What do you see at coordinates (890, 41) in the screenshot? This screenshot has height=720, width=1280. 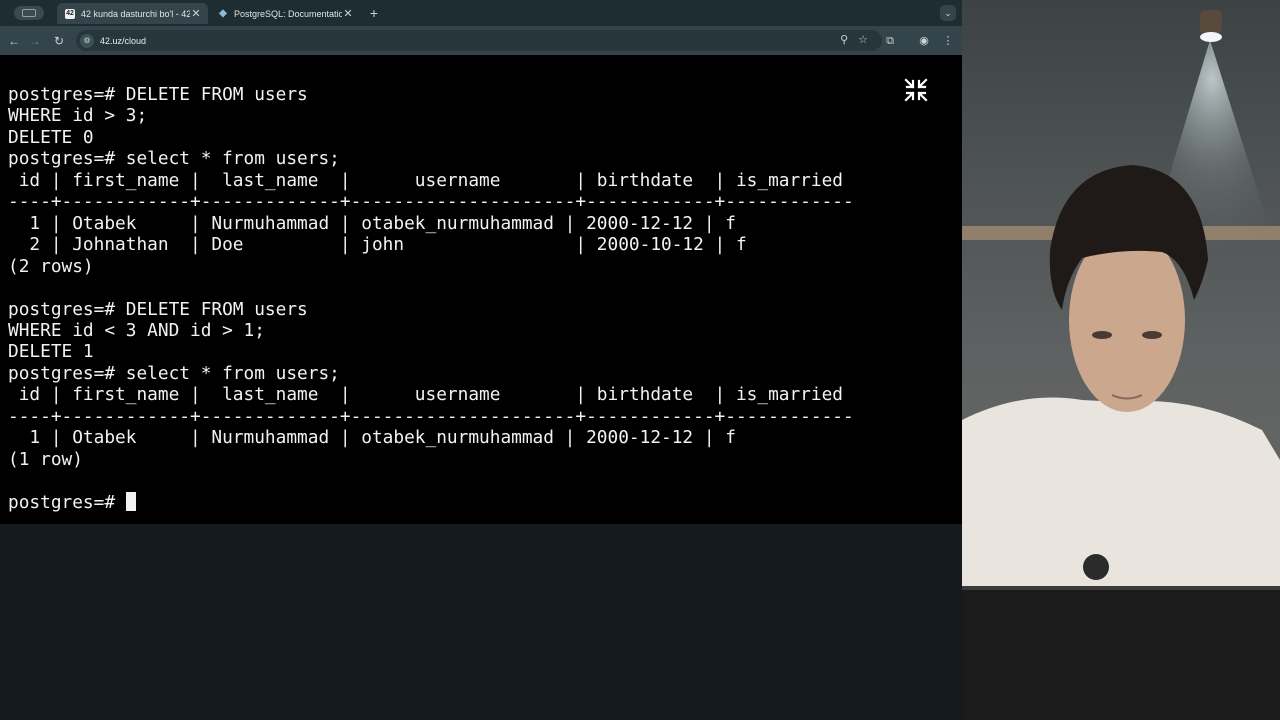 I see `extensions-icon: ⧉` at bounding box center [890, 41].